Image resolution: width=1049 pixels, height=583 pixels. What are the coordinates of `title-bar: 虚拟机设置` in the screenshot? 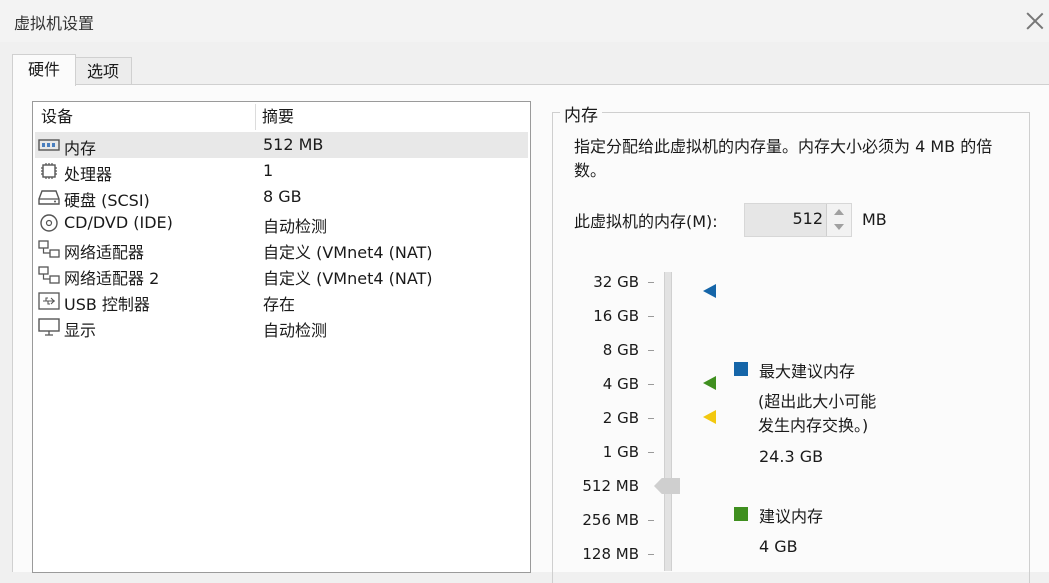 It's located at (524, 21).